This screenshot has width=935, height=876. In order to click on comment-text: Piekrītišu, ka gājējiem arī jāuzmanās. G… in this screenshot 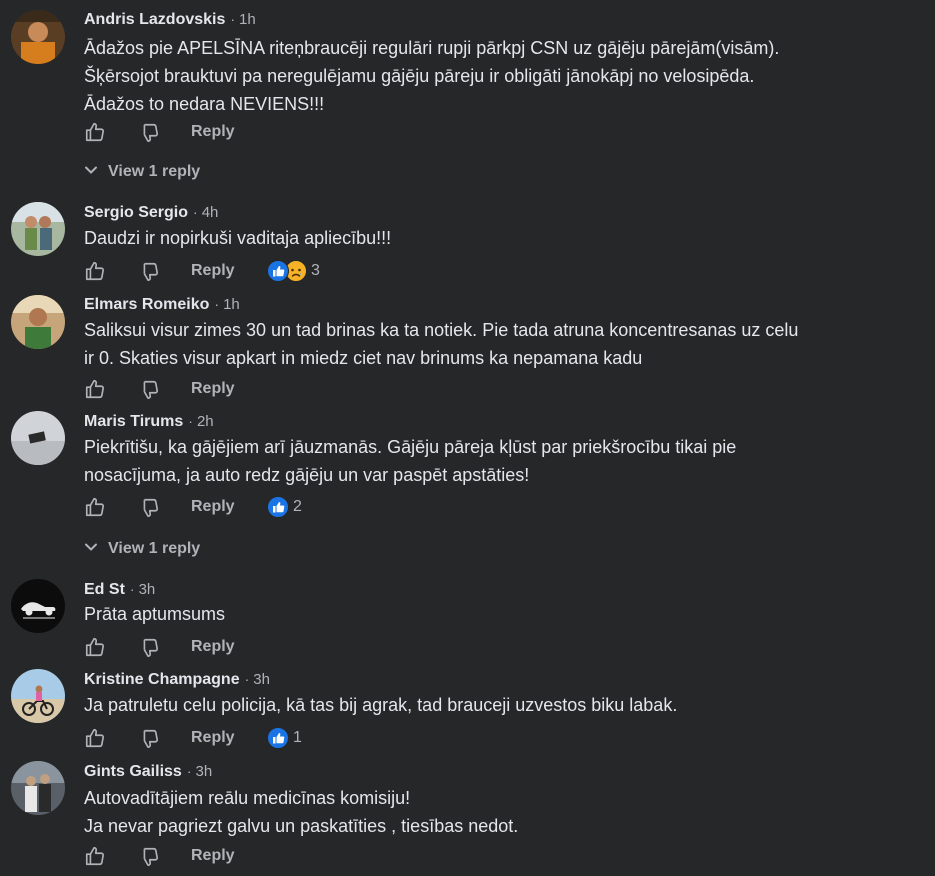, I will do `click(410, 461)`.